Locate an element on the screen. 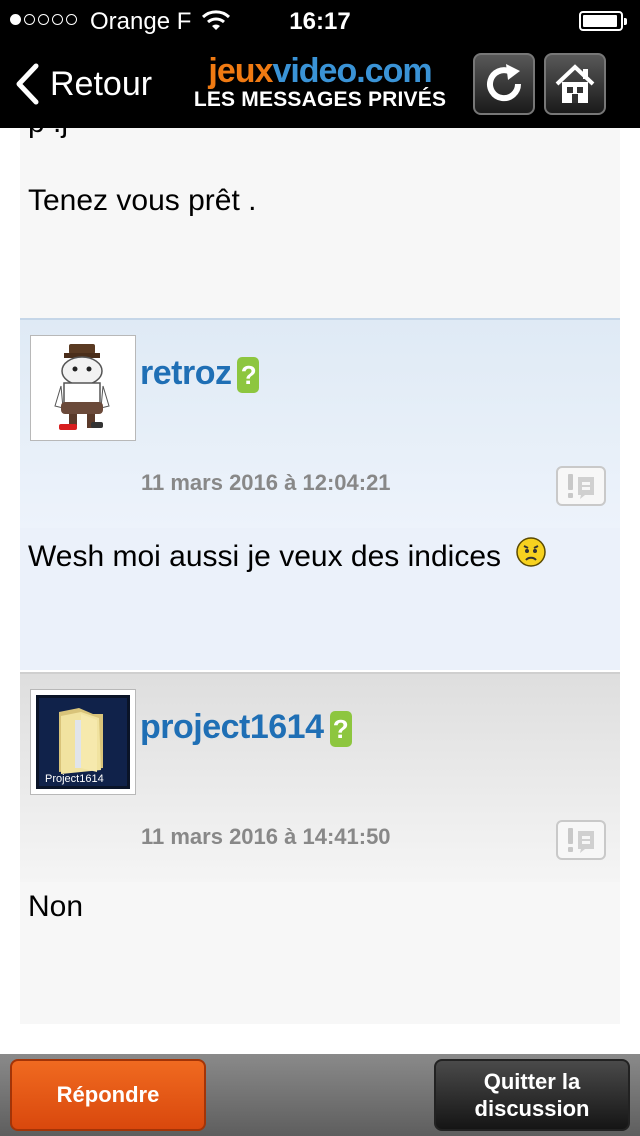 The image size is (640, 1136). message-text: Non is located at coordinates (56, 906).